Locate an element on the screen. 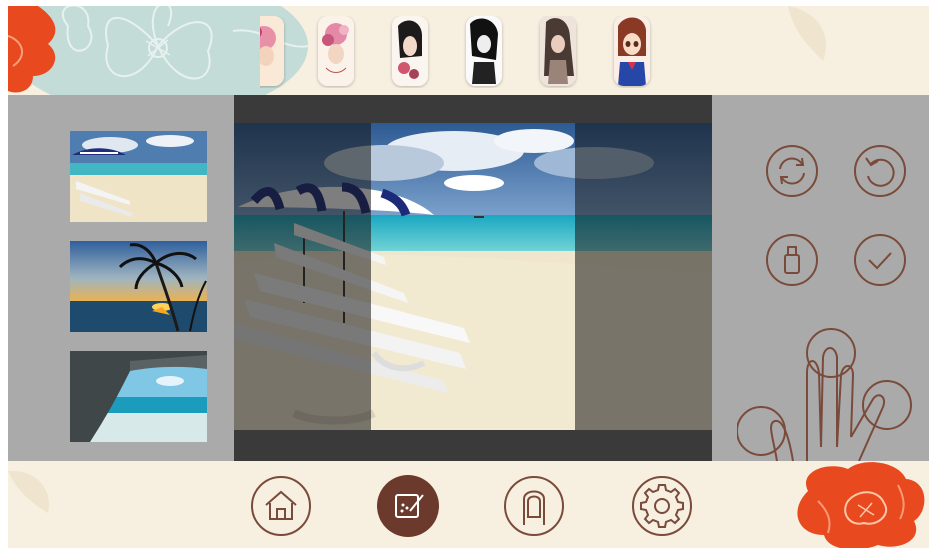  crop-mask-right is located at coordinates (643, 276).